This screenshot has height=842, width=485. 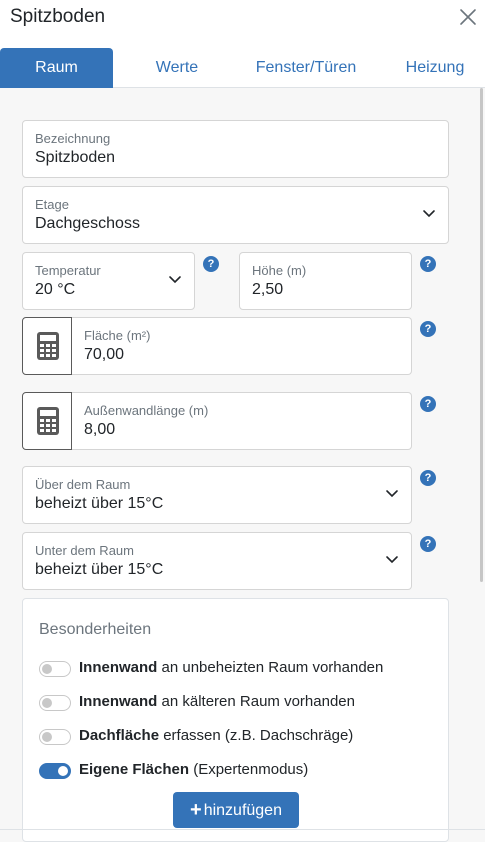 I want to click on dialog-title: Spitzboden, so click(x=58, y=16).